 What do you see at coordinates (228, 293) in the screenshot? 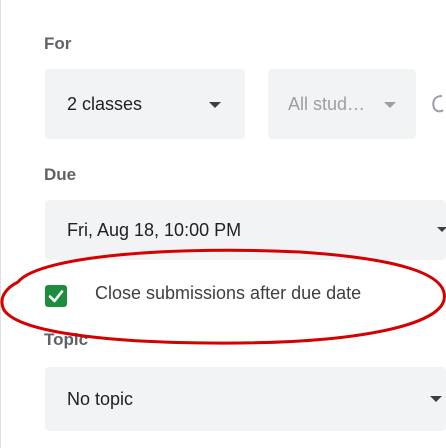
I see `close-submissions-label: Close submissions after due date` at bounding box center [228, 293].